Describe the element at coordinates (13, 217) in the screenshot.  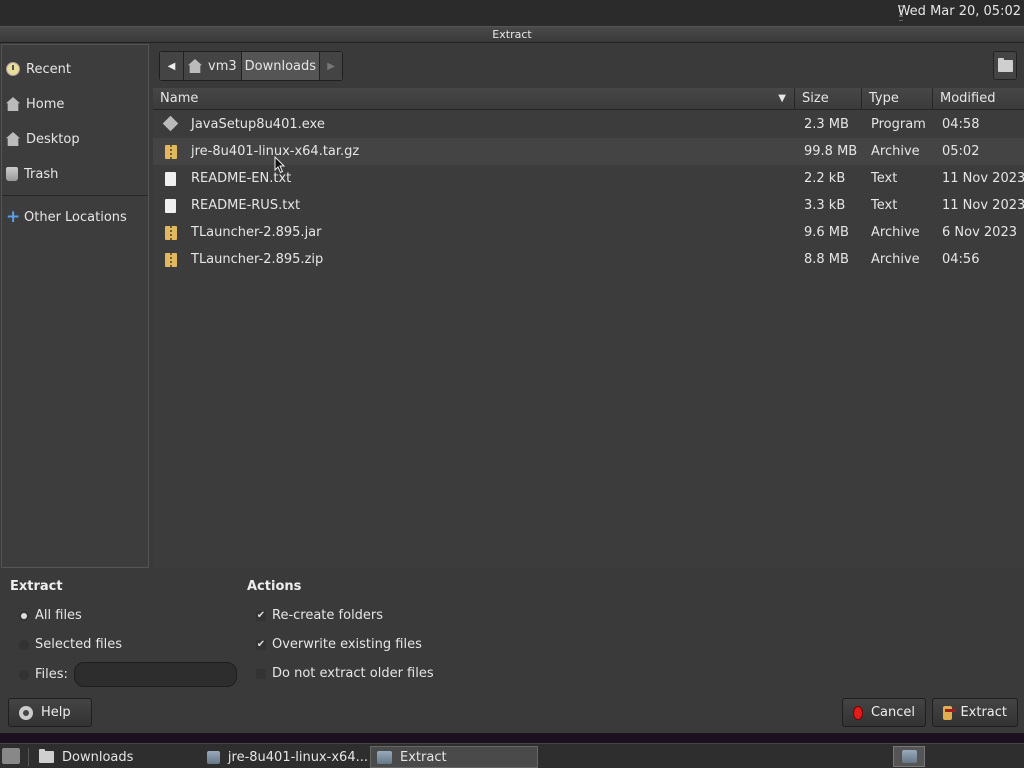
I see `plus-icon: +` at that location.